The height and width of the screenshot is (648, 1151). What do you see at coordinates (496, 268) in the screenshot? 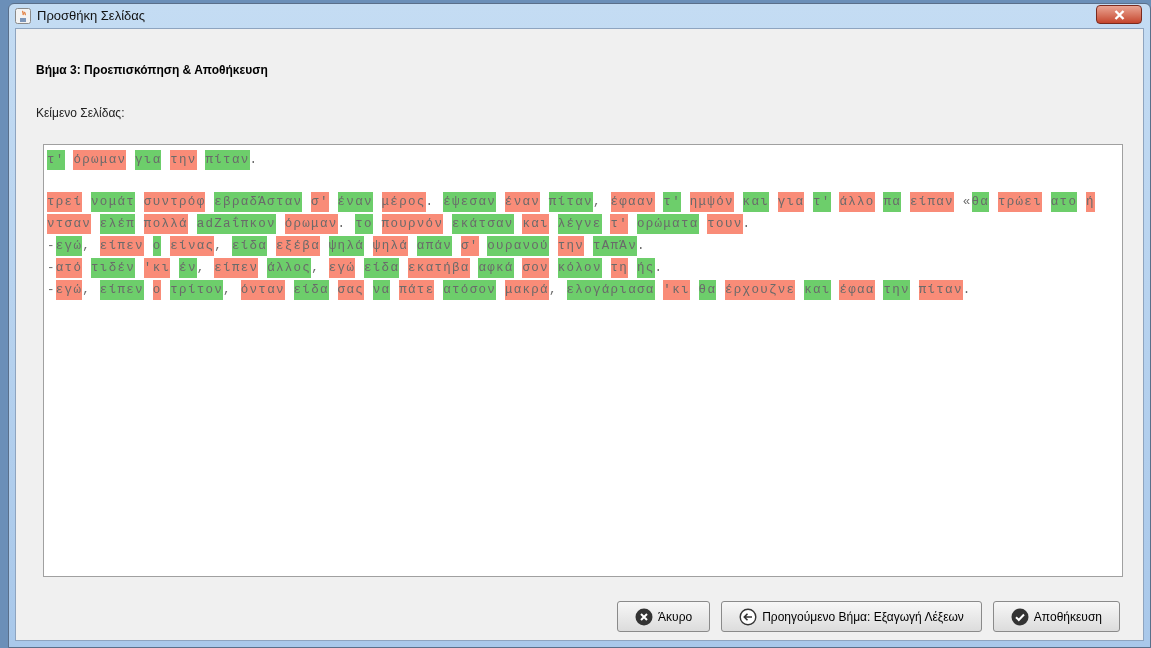
I see `highlighted-word: αφκά` at bounding box center [496, 268].